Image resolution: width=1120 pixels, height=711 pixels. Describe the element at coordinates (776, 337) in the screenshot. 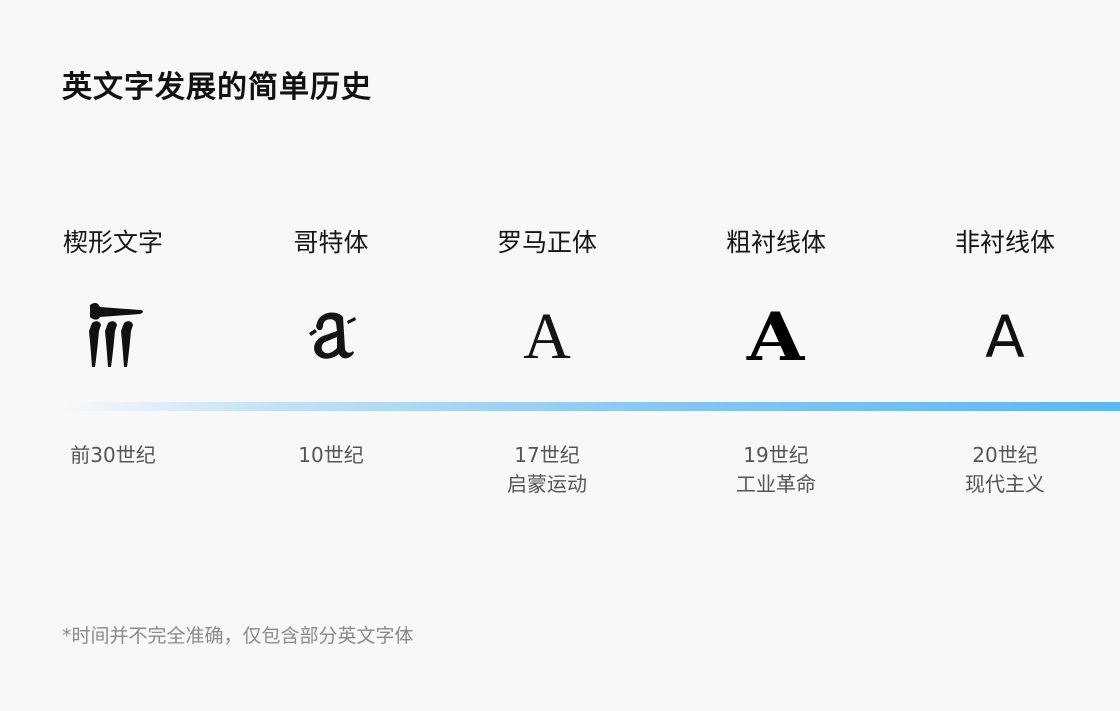

I see `slab-serif-a-glyph: A` at that location.